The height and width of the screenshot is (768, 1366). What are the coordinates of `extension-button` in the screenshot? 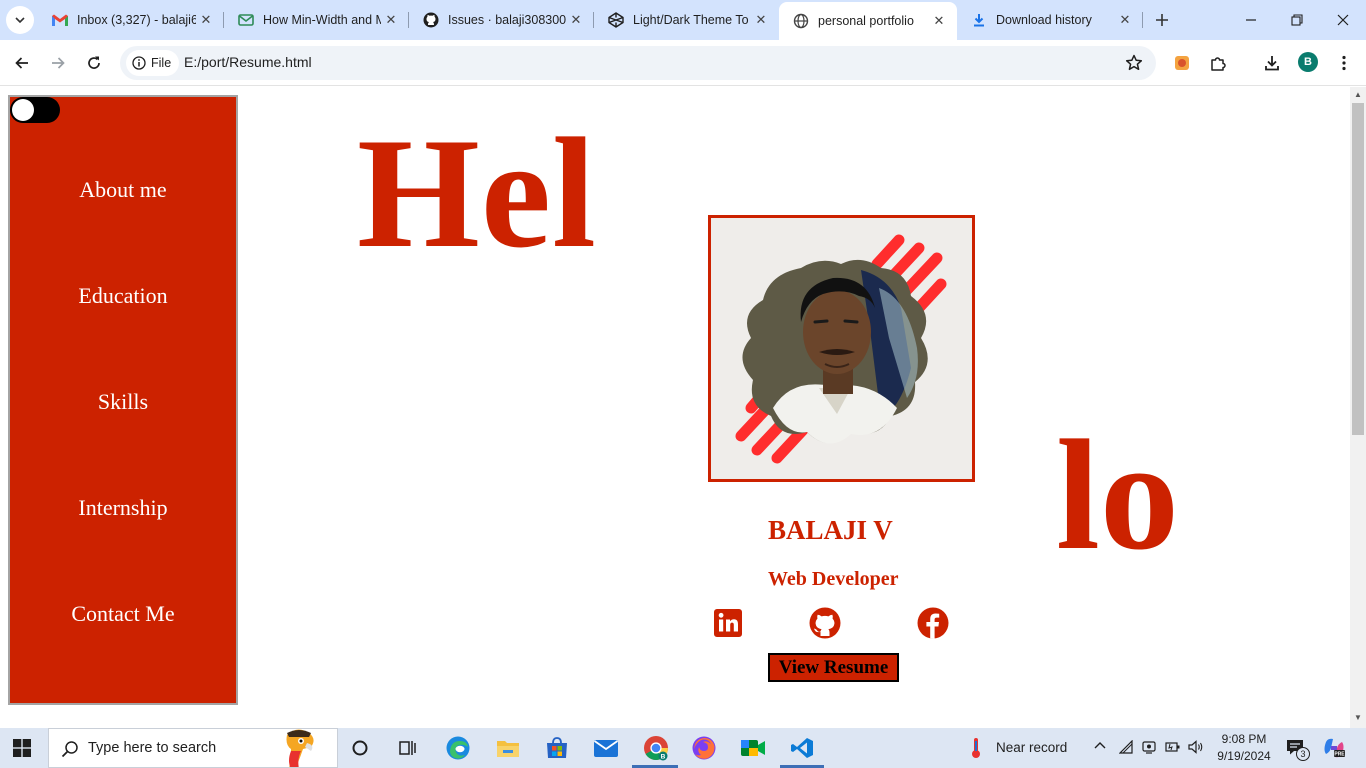 It's located at (1182, 63).